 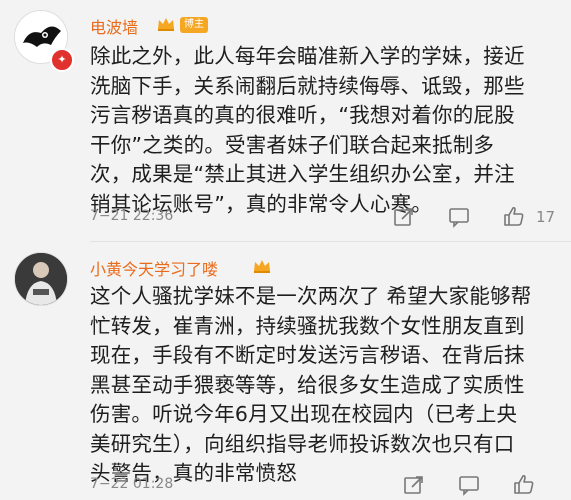 What do you see at coordinates (307, 85) in the screenshot?
I see `comment-text-line: 洗脑下手，关系闹翻后就持续侮辱、诋毁，那些` at bounding box center [307, 85].